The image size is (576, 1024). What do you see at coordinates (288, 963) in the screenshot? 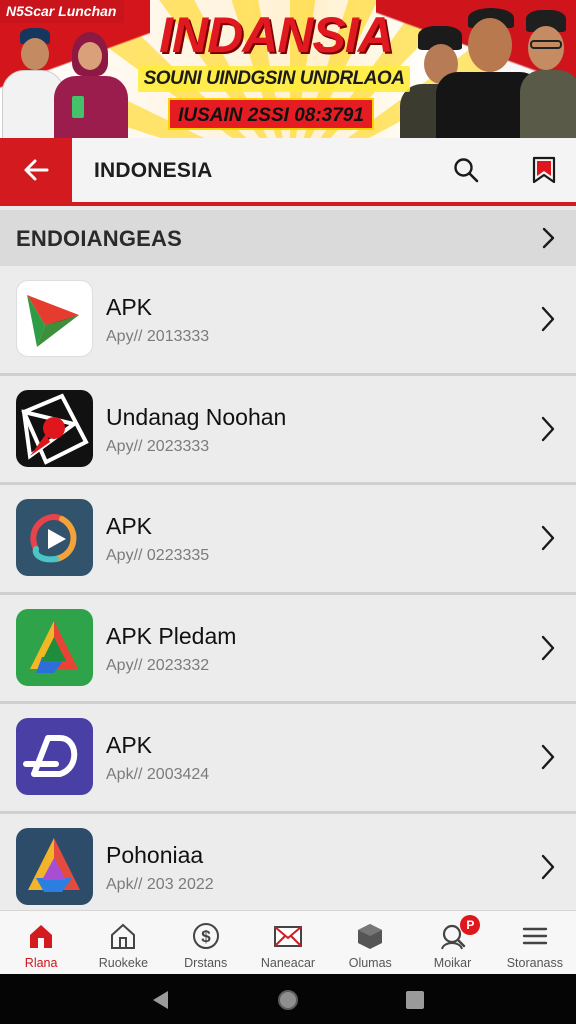
I see `nav-label: Naneacar` at bounding box center [288, 963].